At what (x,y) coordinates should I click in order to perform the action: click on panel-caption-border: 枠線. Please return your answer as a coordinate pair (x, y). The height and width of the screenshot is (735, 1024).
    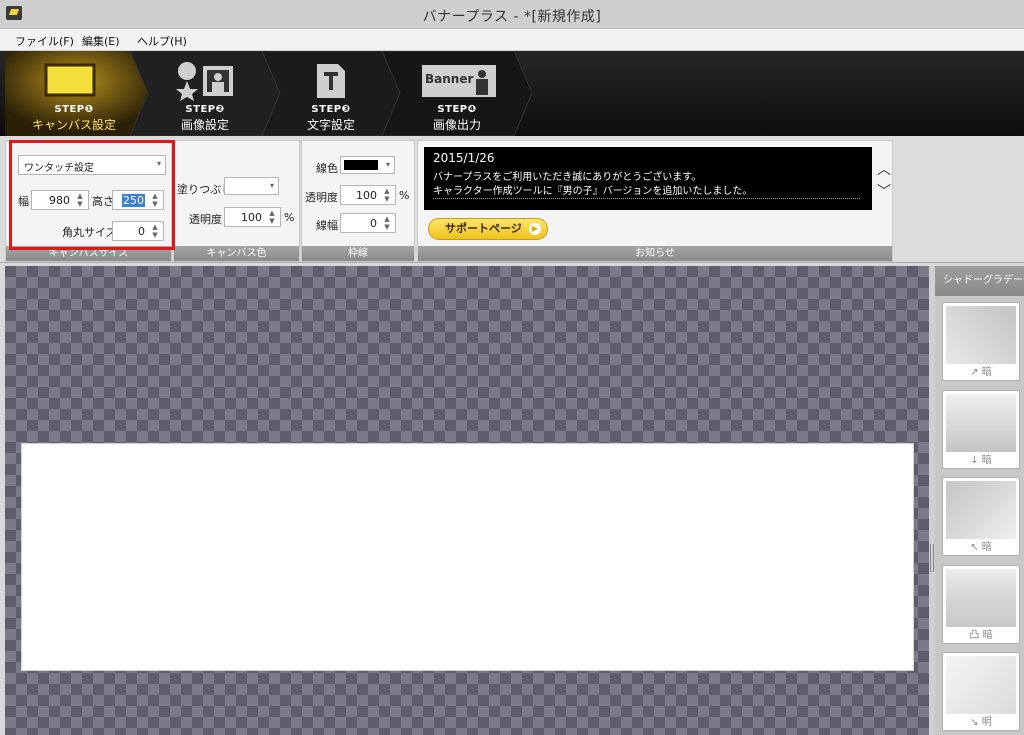
    Looking at the image, I should click on (358, 253).